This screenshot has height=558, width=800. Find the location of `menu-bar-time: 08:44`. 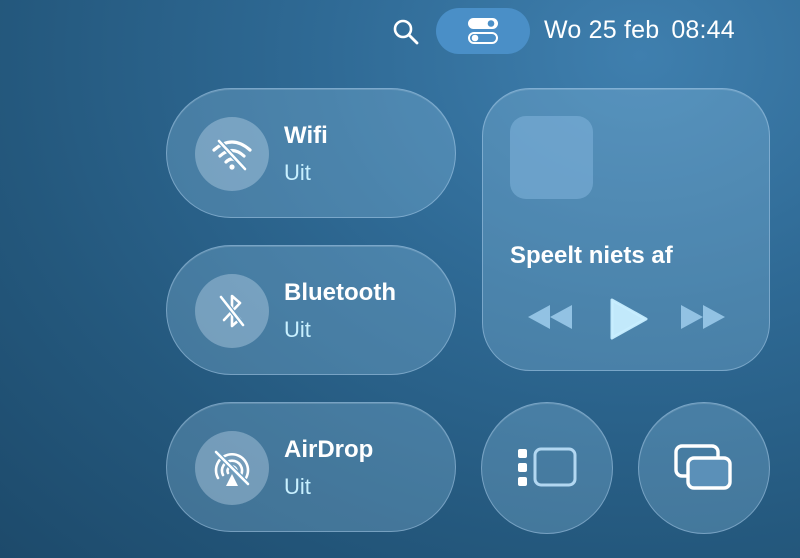

menu-bar-time: 08:44 is located at coordinates (703, 30).